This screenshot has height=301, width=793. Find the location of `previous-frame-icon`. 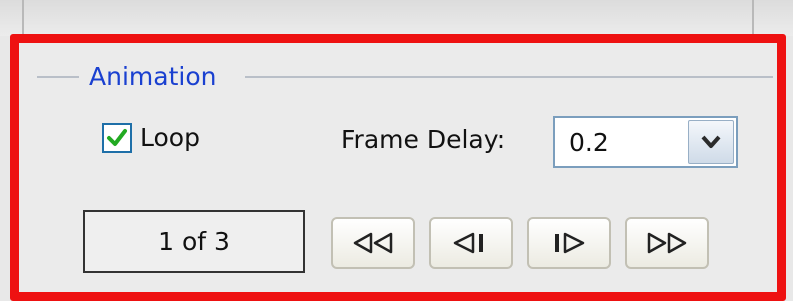

previous-frame-icon is located at coordinates (468, 243).